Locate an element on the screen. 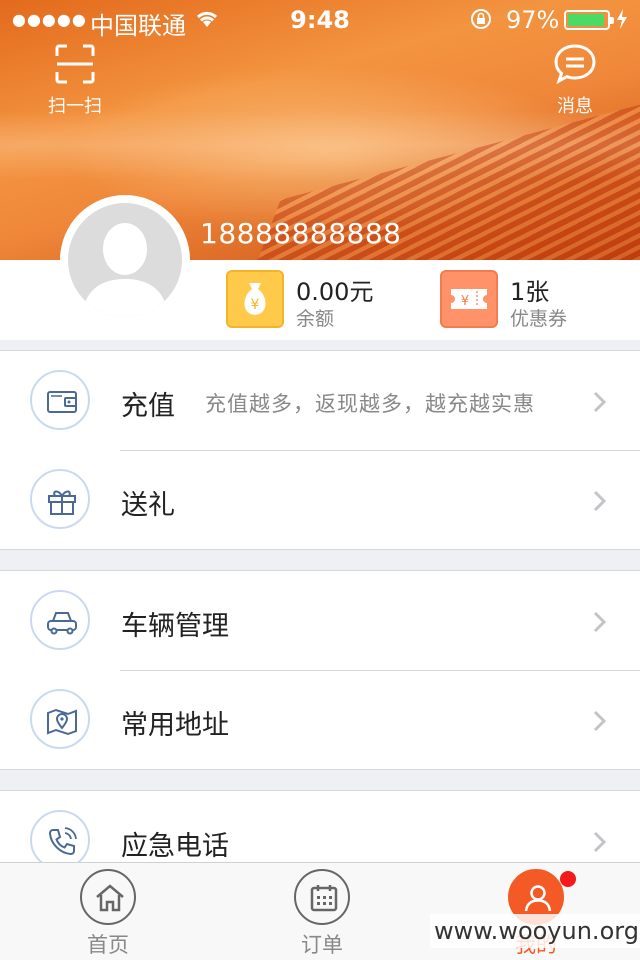 The image size is (640, 960). menu-item-title: 车辆管理 is located at coordinates (175, 626).